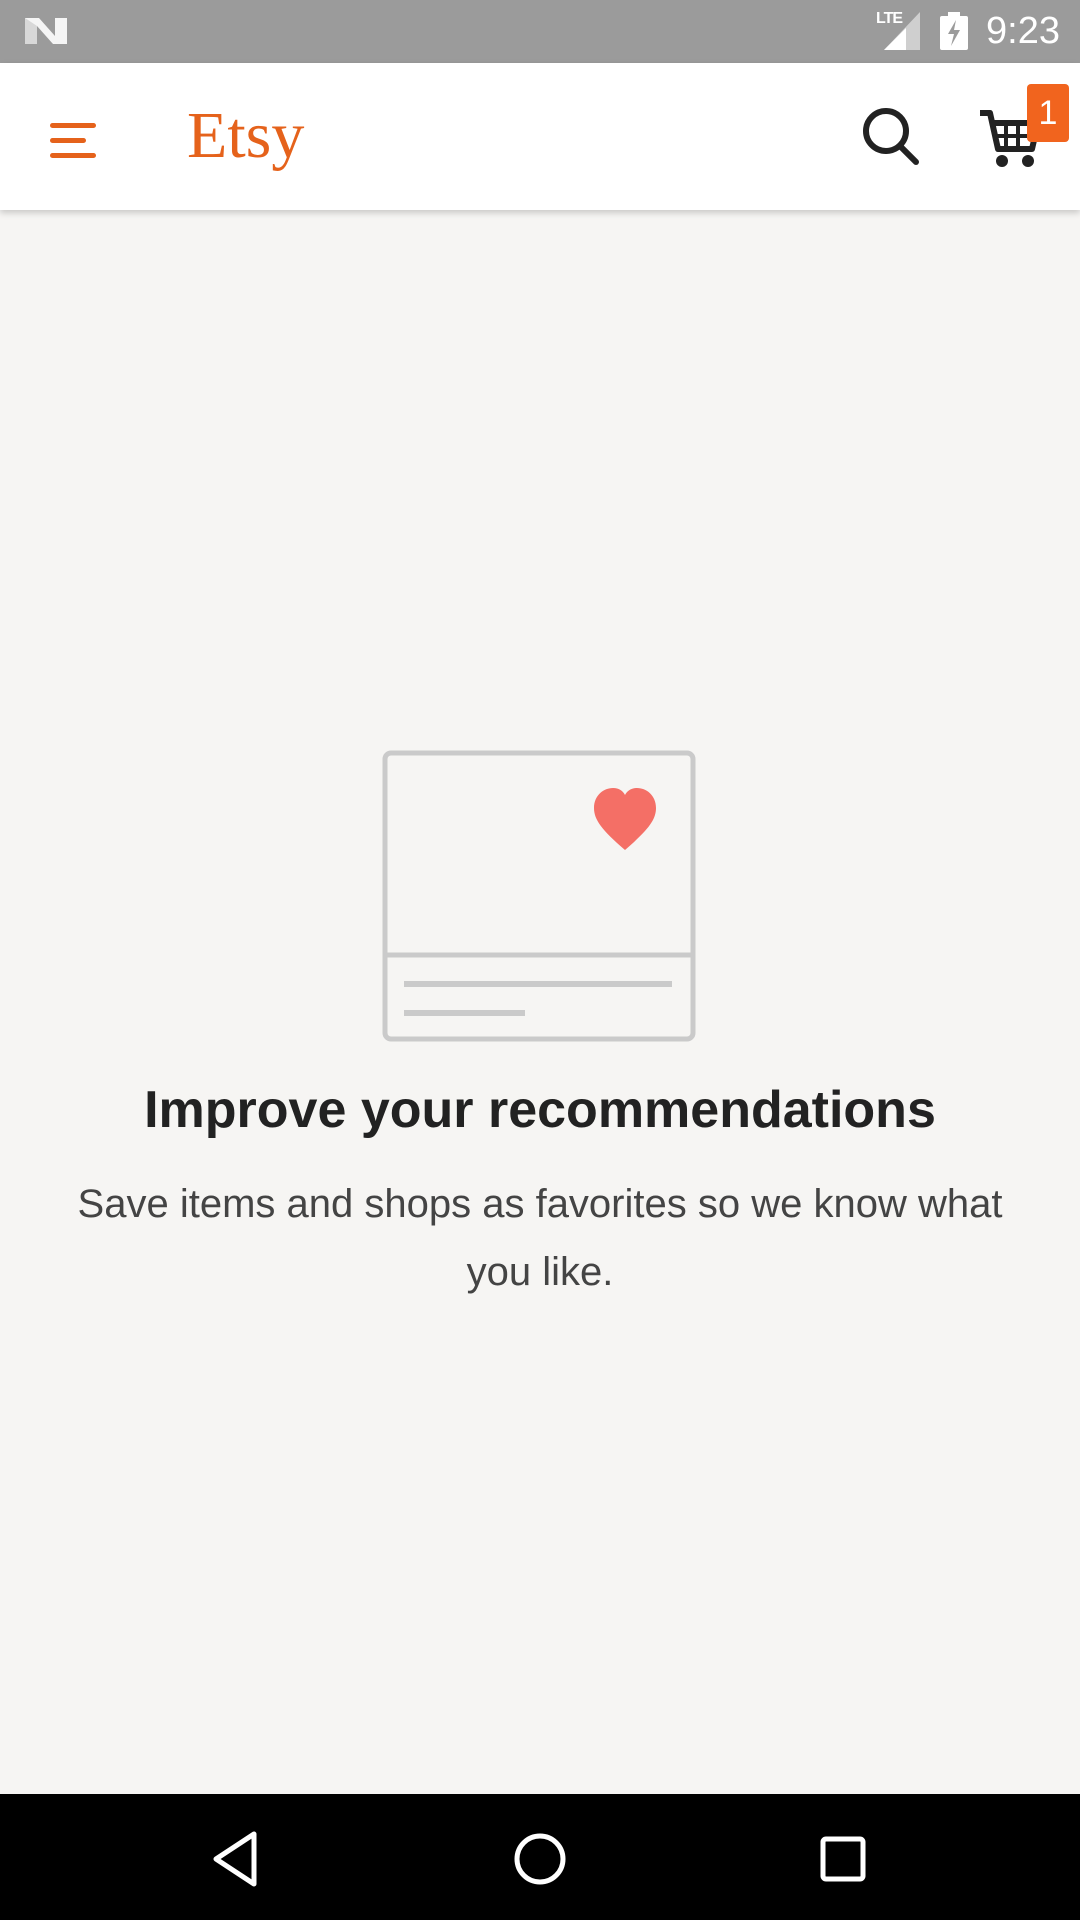  Describe the element at coordinates (540, 31) in the screenshot. I see `status-bar: LTE 9:23` at that location.